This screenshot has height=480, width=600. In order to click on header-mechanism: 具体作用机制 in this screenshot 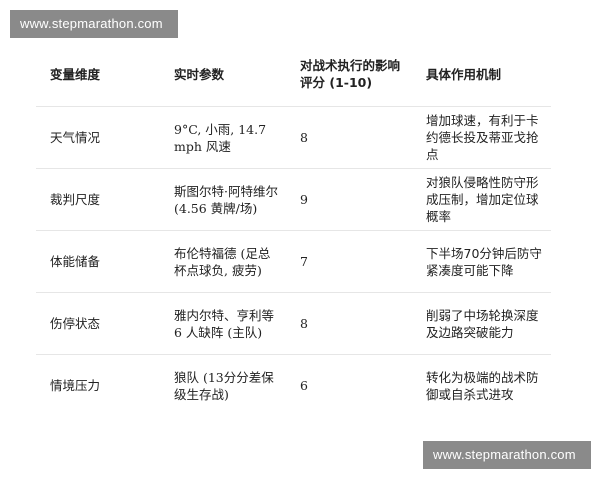, I will do `click(464, 74)`.